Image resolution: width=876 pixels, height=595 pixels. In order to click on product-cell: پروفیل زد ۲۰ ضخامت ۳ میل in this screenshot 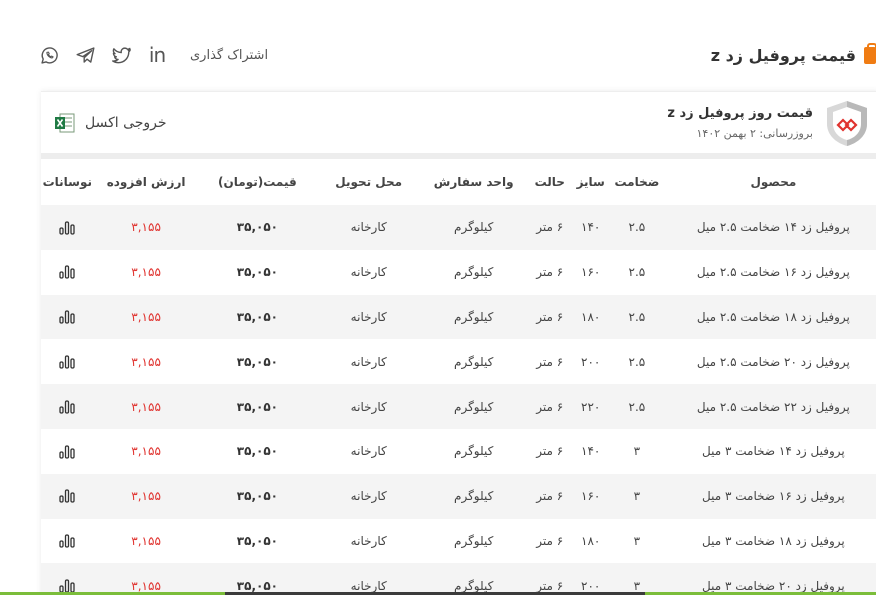, I will do `click(770, 579)`.